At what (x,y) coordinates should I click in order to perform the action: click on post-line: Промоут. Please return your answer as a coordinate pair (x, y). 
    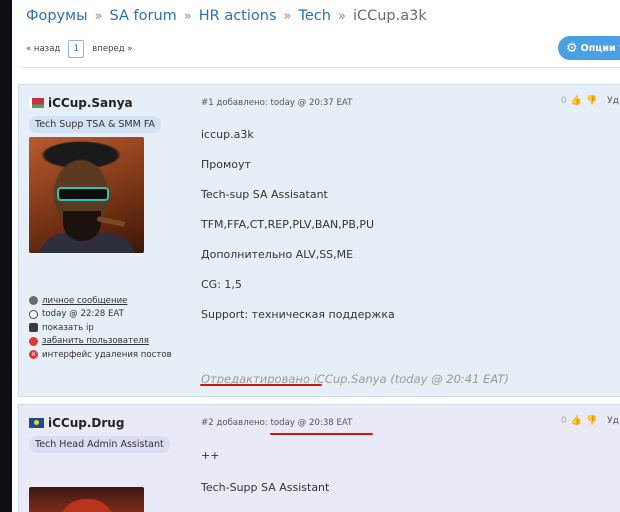
    Looking at the image, I should click on (226, 164).